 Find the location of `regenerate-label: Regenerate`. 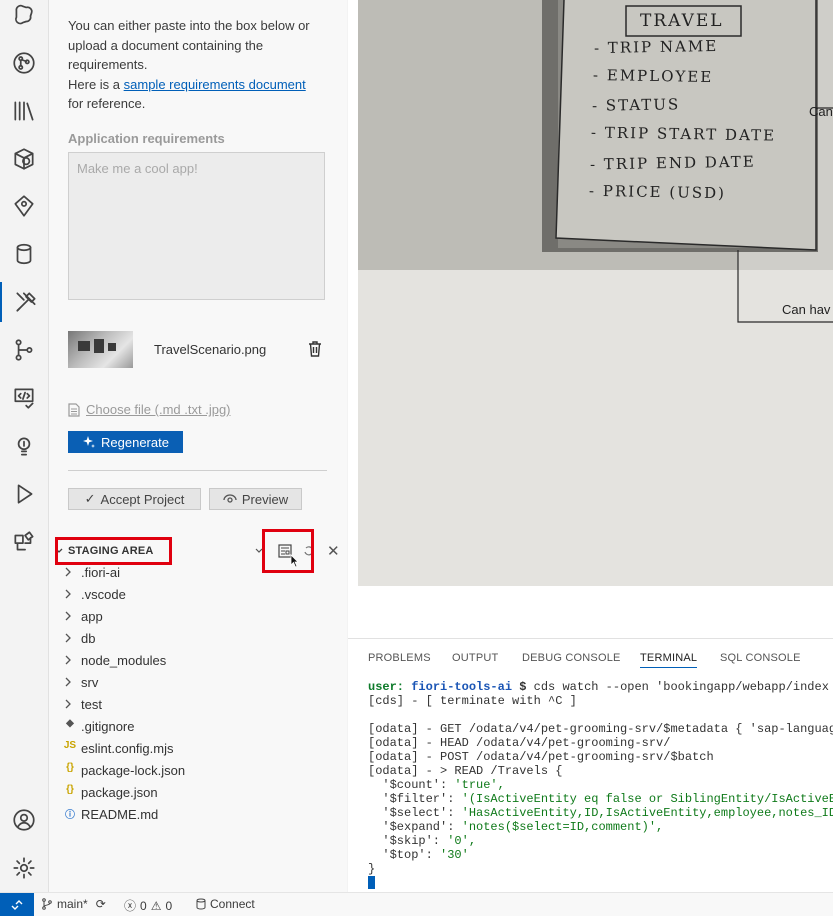

regenerate-label: Regenerate is located at coordinates (135, 442).